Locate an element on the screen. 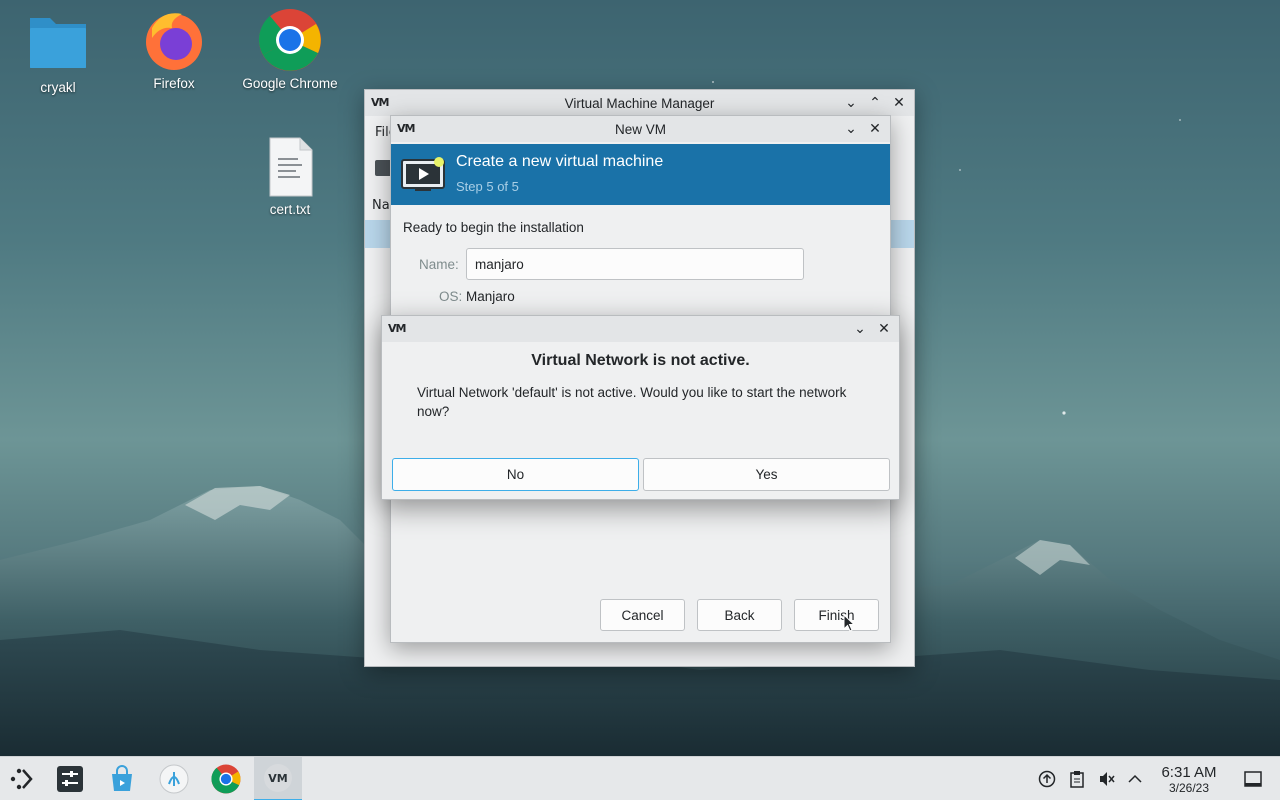  clock-time: 6:31 AM is located at coordinates (1189, 772).